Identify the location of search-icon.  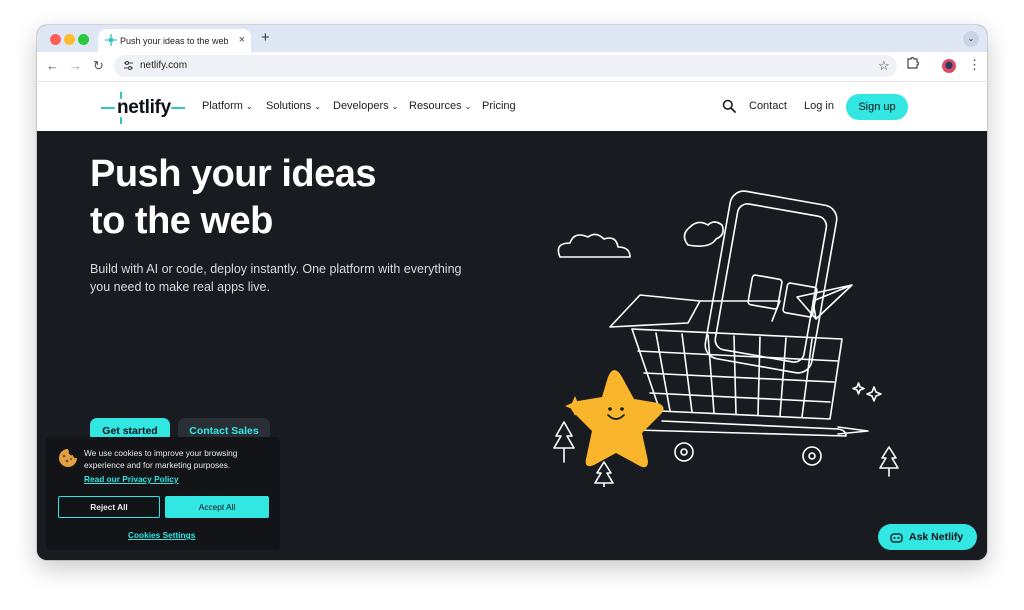
(729, 106).